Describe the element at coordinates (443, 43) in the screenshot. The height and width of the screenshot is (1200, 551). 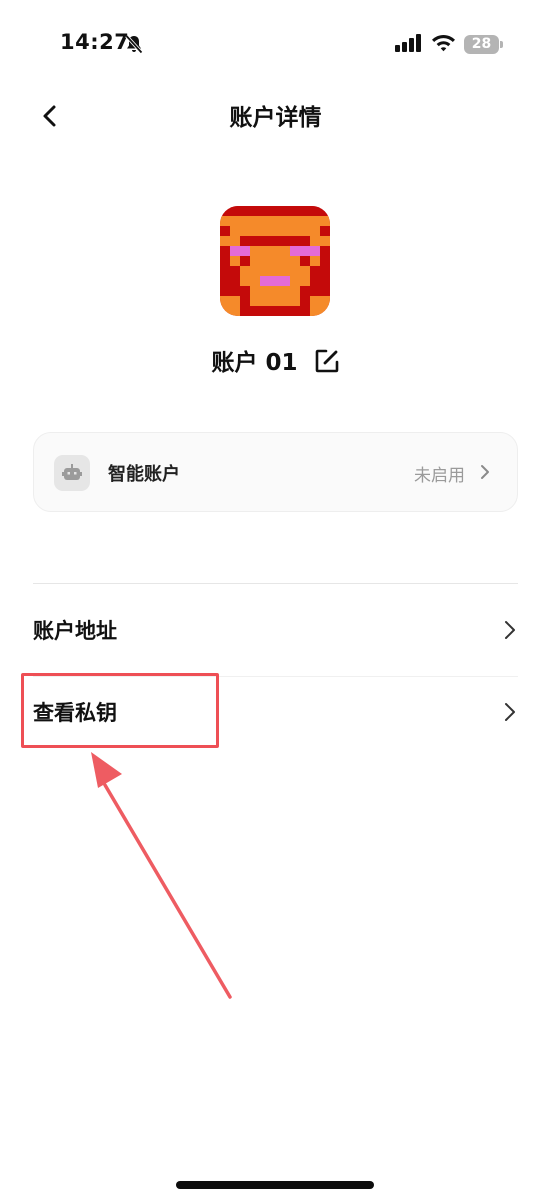
I see `wifi-icon` at that location.